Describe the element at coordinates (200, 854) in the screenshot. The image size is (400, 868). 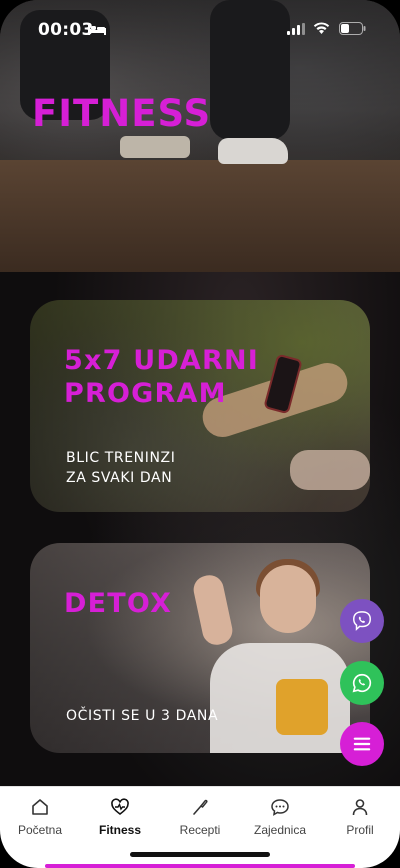
I see `home-indicator` at that location.